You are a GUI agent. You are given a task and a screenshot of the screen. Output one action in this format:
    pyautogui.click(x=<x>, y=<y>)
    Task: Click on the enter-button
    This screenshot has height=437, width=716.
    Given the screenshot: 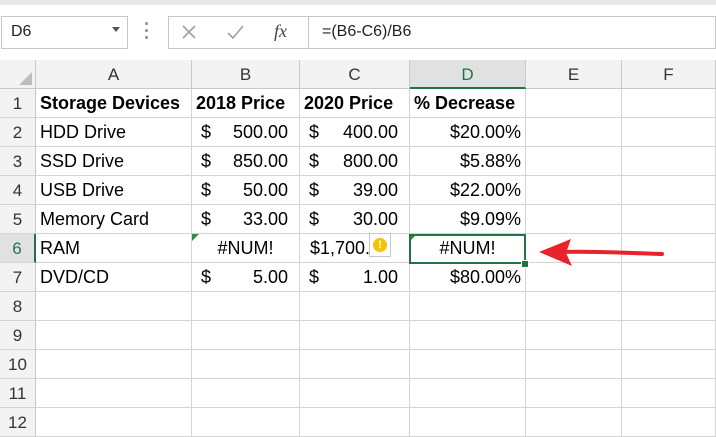 What is the action you would take?
    pyautogui.click(x=236, y=32)
    